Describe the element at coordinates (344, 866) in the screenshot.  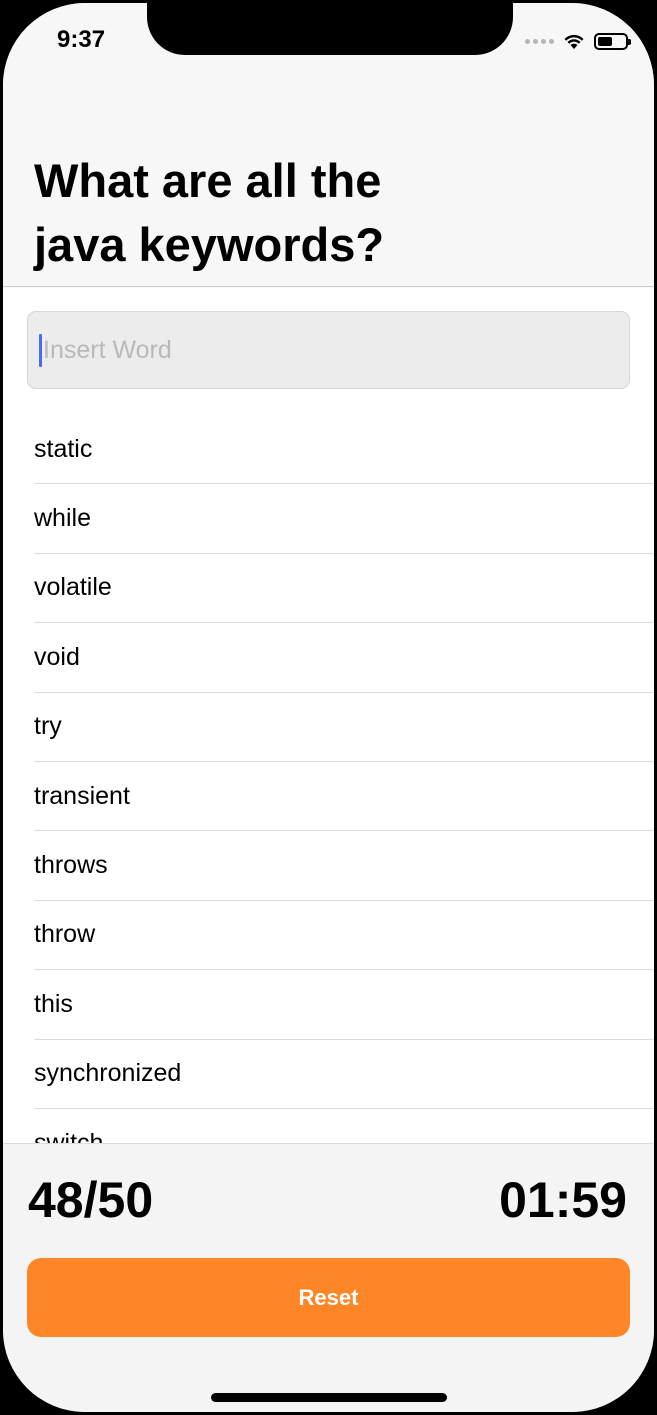
I see `list-item: throws` at that location.